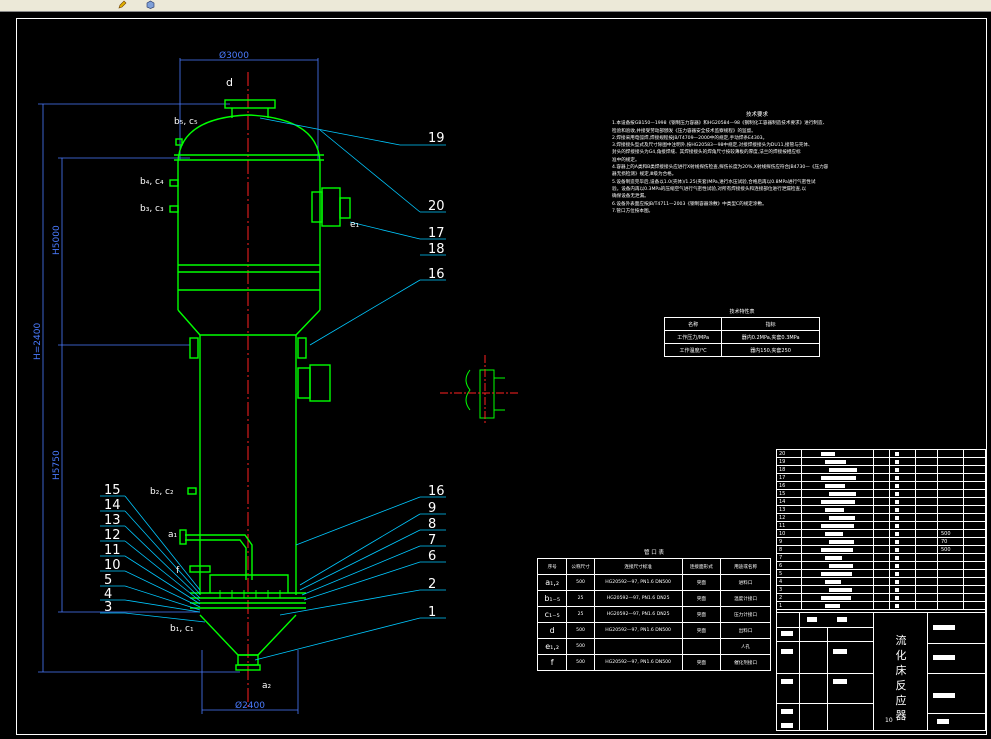 The image size is (991, 739). Describe the element at coordinates (432, 540) in the screenshot. I see `svg-text: 7` at that location.